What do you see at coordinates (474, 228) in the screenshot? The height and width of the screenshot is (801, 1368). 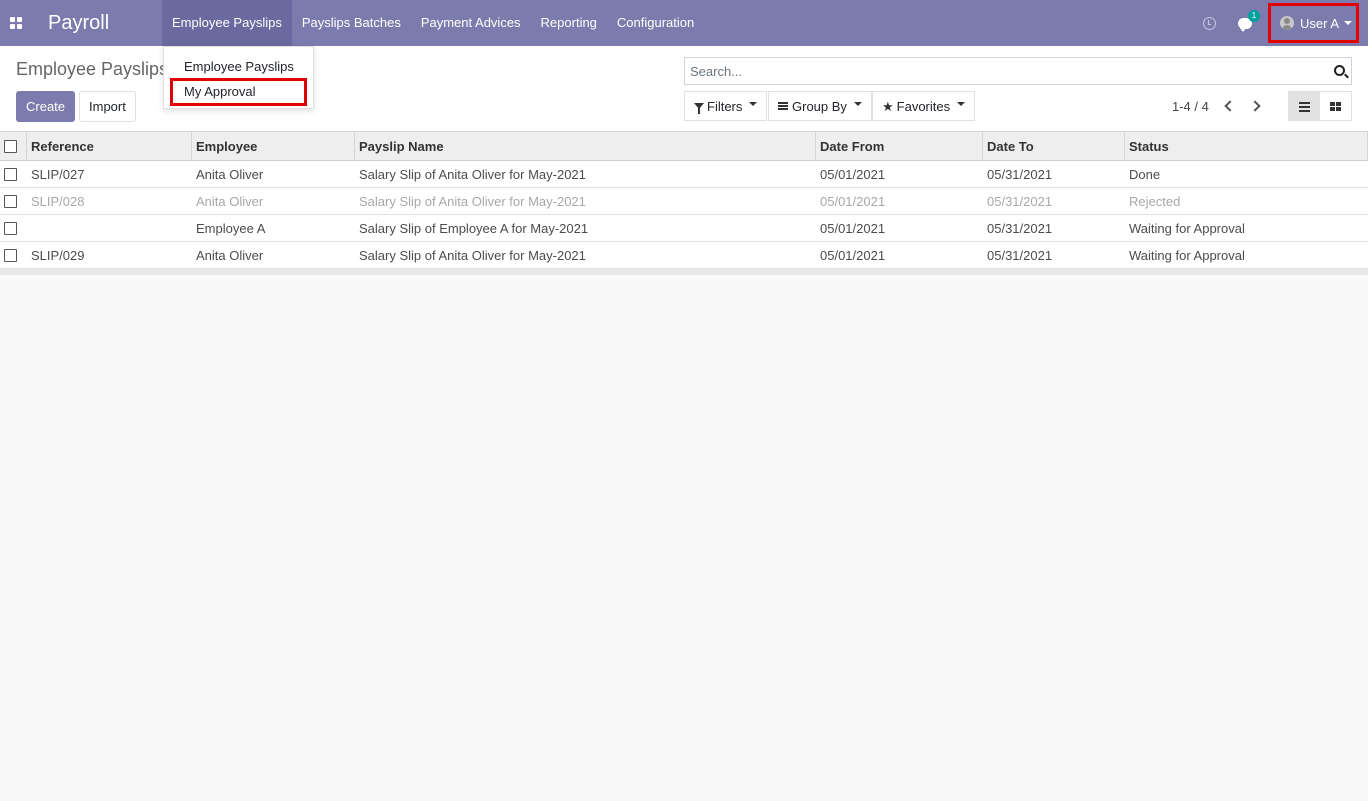 I see `cell-payslip-name: Salary Slip of Employee A for May-2021` at bounding box center [474, 228].